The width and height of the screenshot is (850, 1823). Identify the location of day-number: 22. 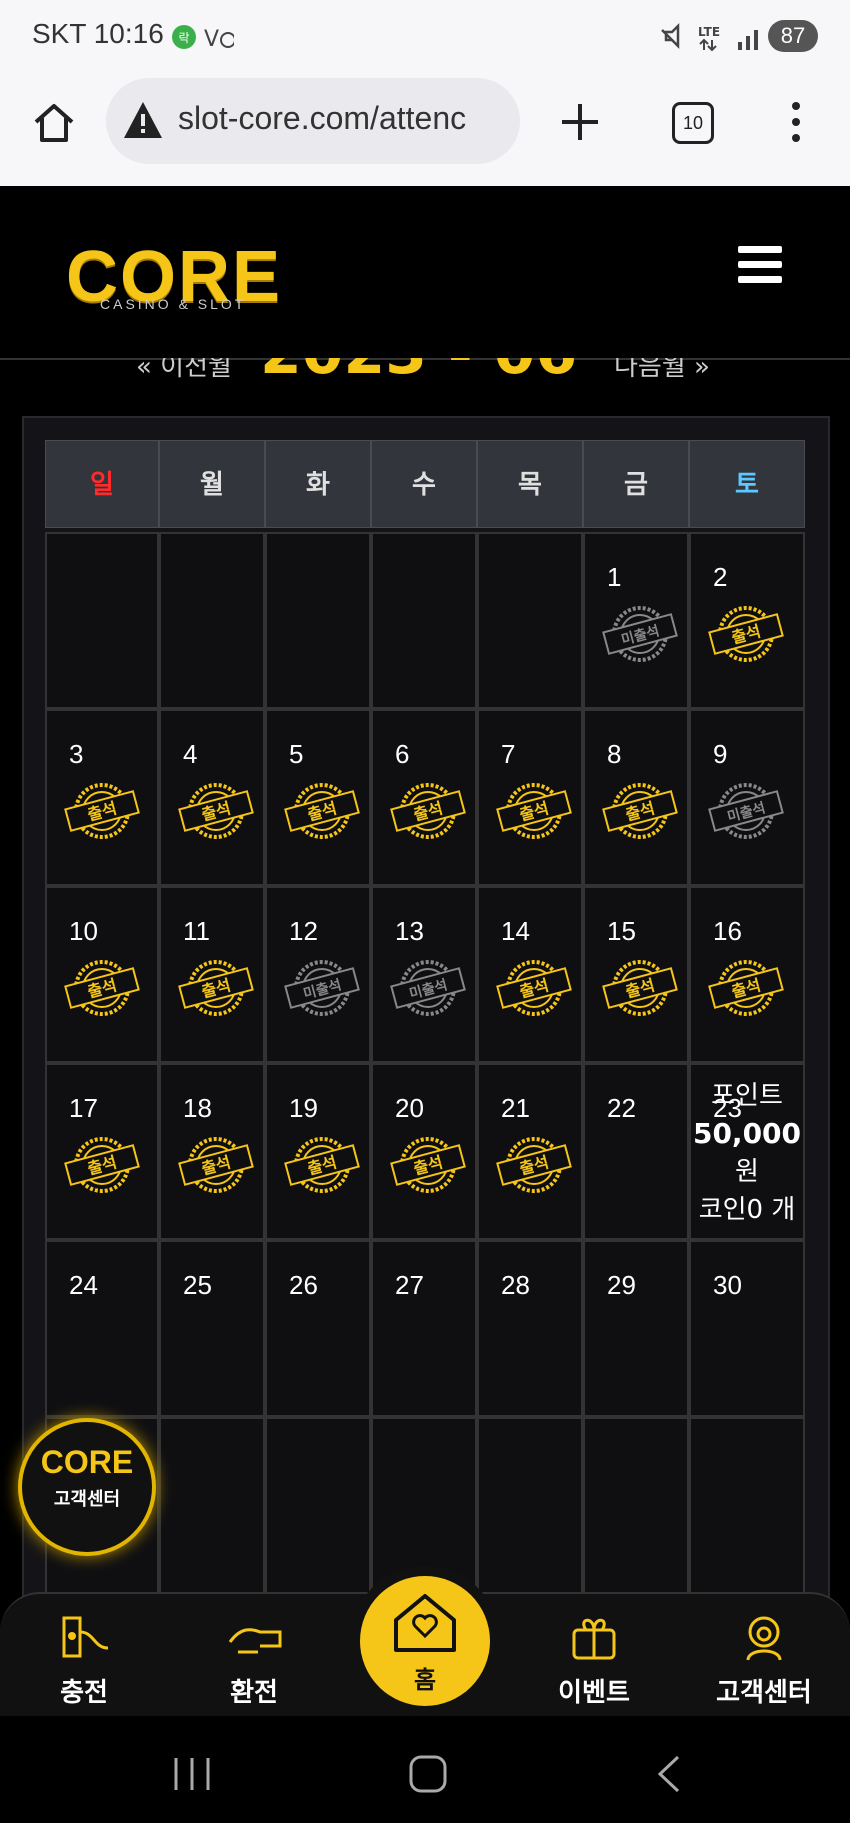
(621, 1108).